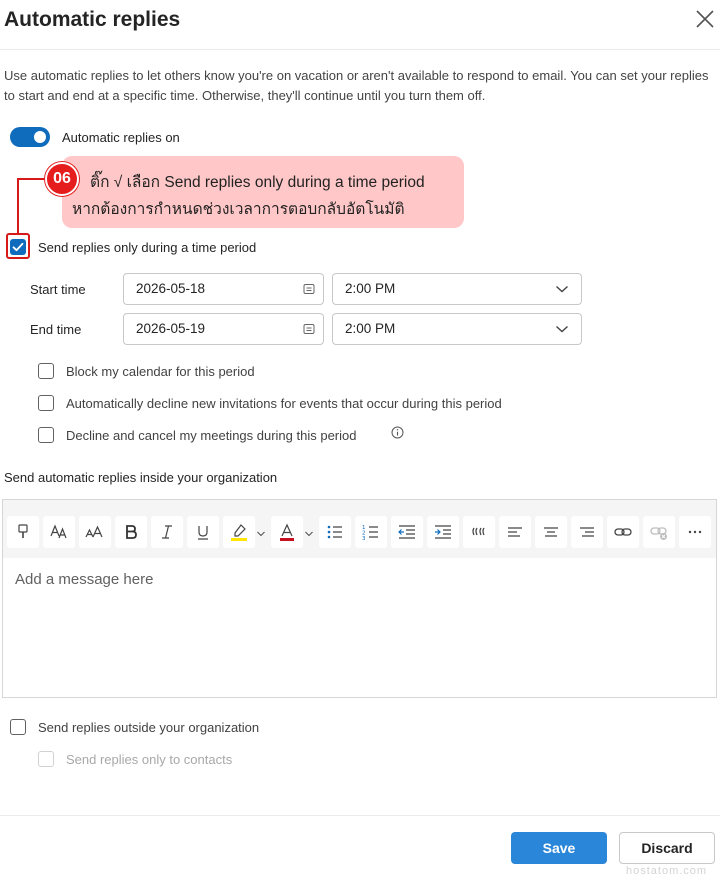  Describe the element at coordinates (667, 871) in the screenshot. I see `watermark: hostatom.com` at that location.